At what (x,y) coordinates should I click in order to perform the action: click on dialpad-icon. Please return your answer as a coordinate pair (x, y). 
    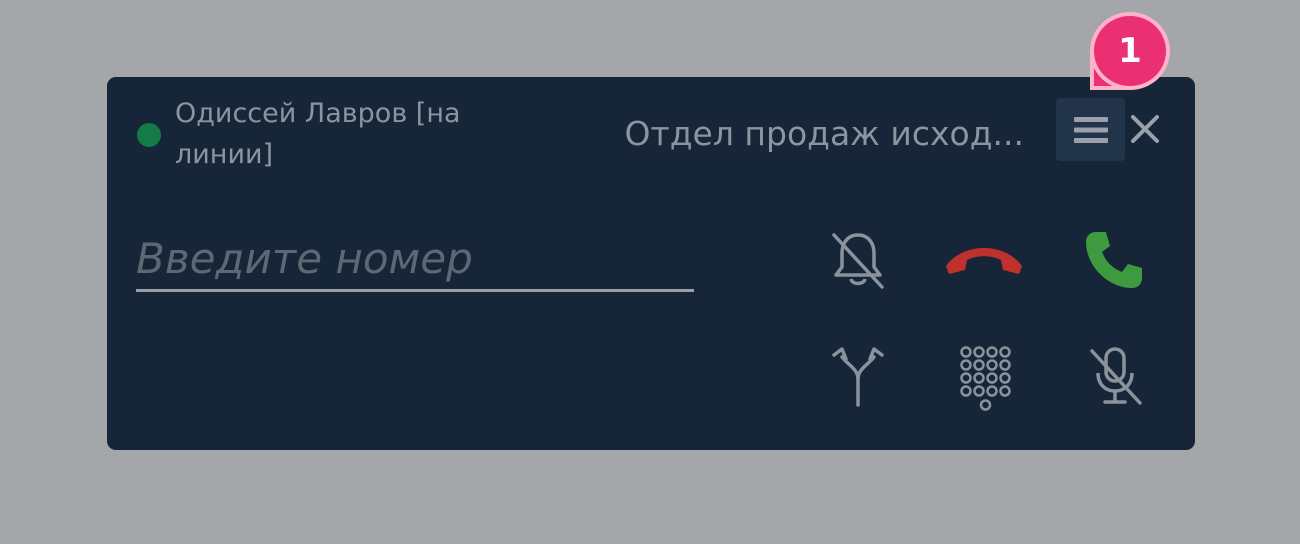
    Looking at the image, I should click on (985, 378).